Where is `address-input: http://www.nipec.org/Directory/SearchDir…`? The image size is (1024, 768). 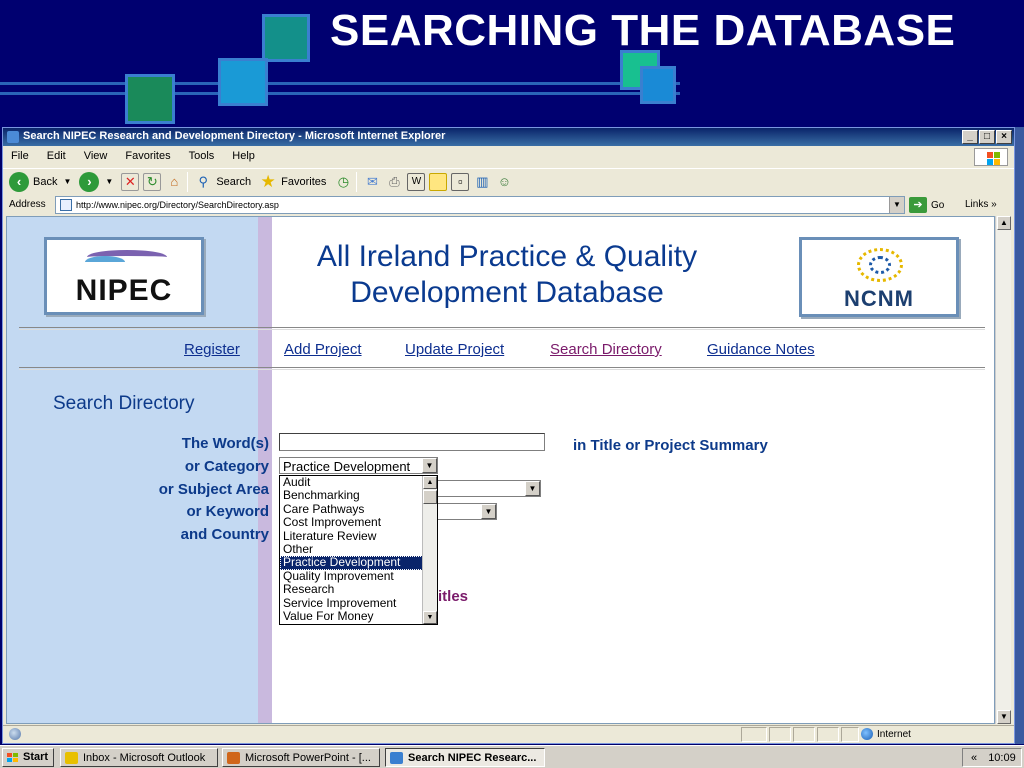
address-input: http://www.nipec.org/Directory/SearchDir… is located at coordinates (480, 205).